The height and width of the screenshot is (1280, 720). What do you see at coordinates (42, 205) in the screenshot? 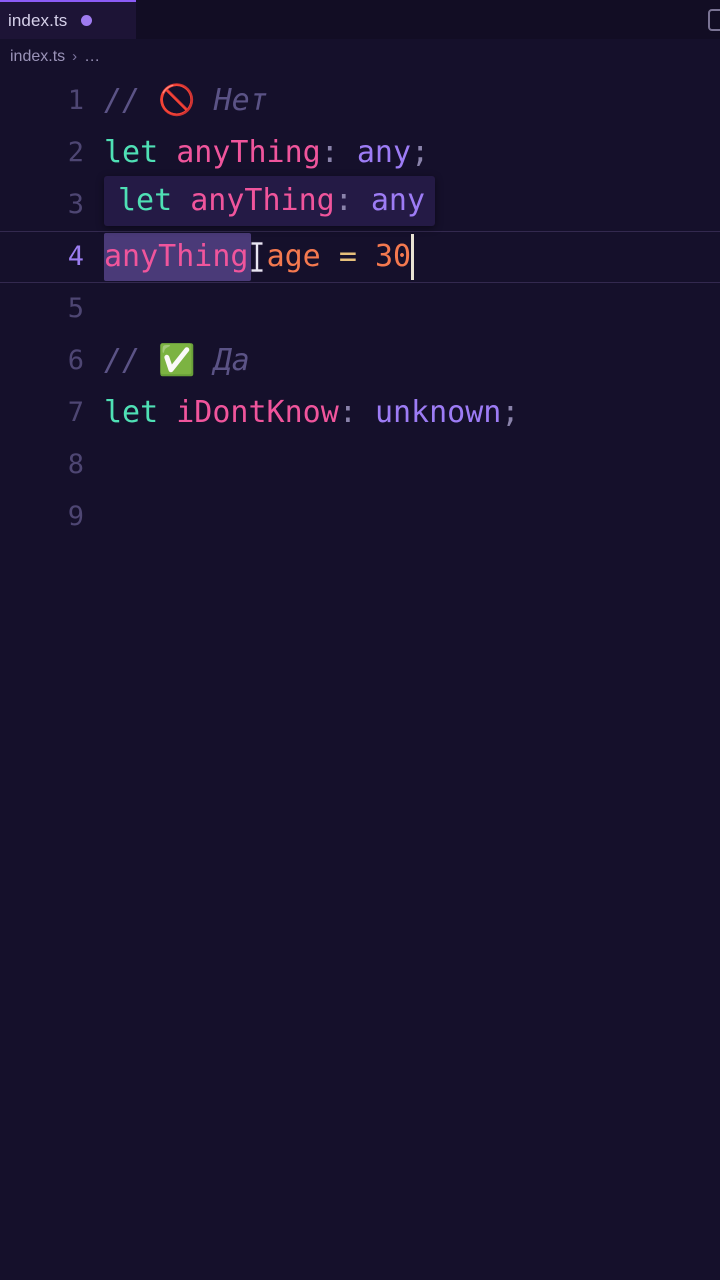
I see `line-number: 3` at bounding box center [42, 205].